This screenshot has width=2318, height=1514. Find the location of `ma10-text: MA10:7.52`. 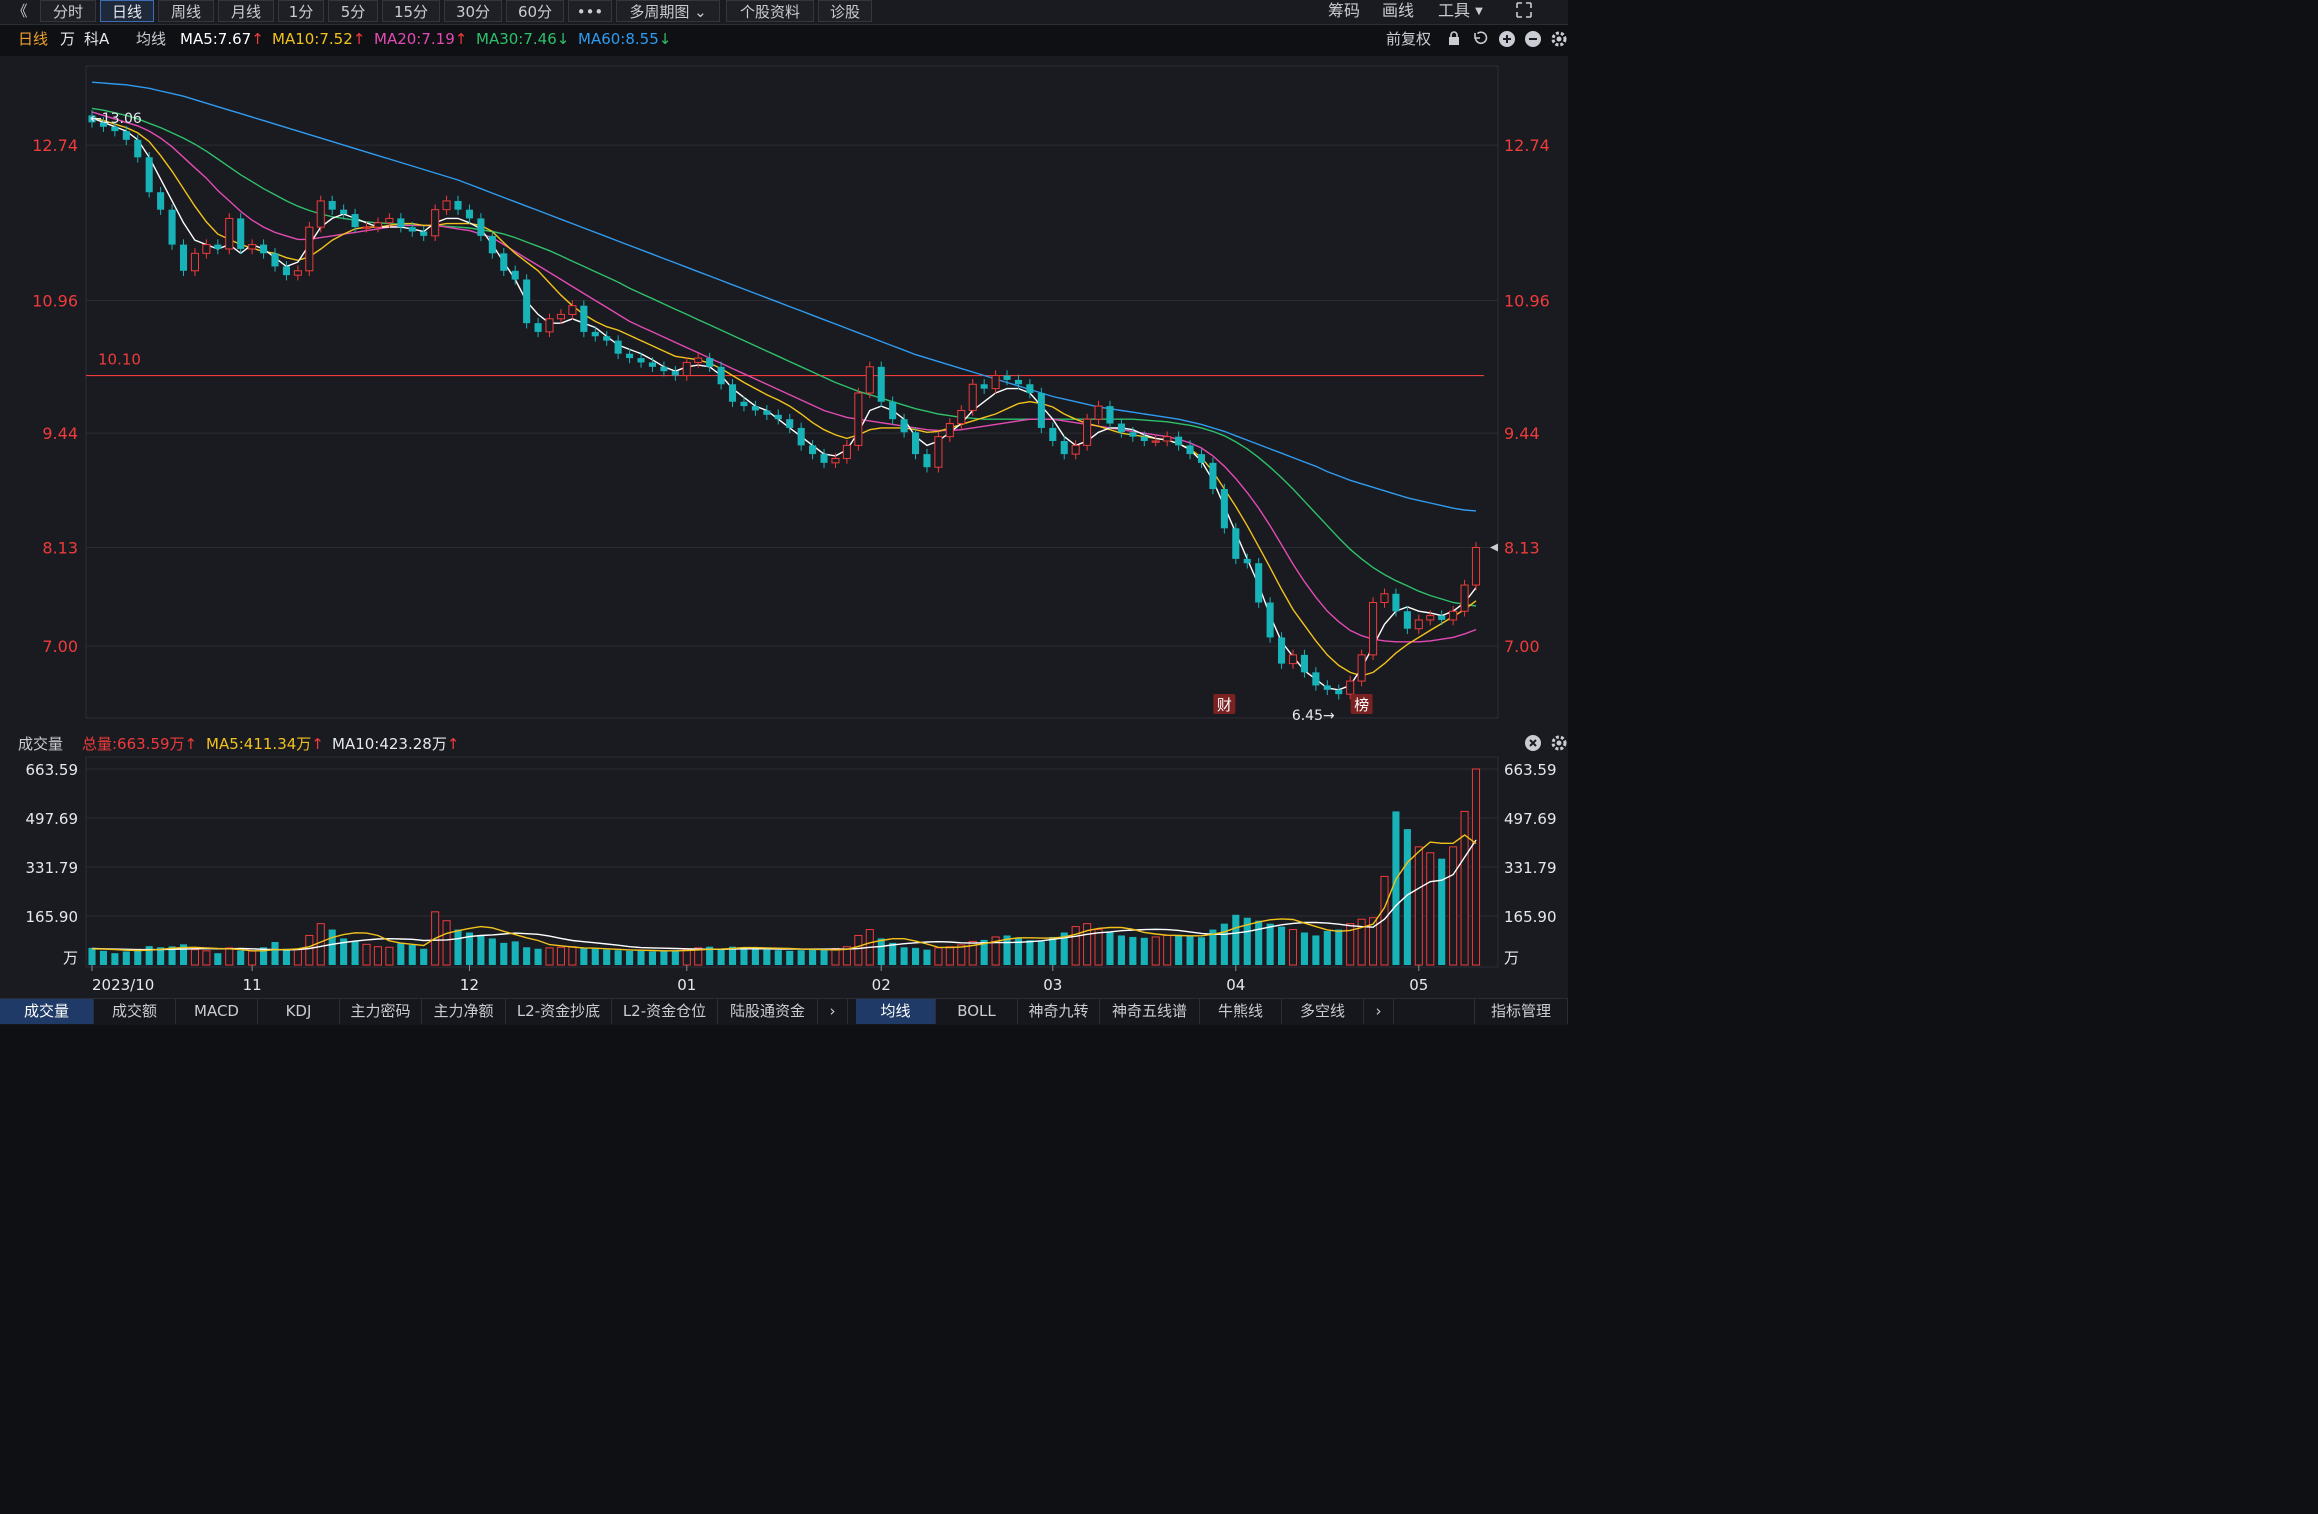

ma10-text: MA10:7.52 is located at coordinates (312, 39).